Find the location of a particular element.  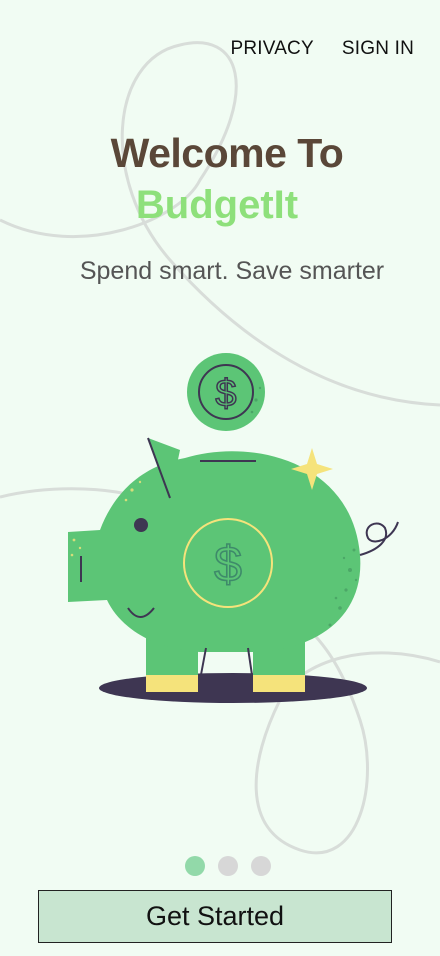

privacy-link: PRIVACY is located at coordinates (271, 49).